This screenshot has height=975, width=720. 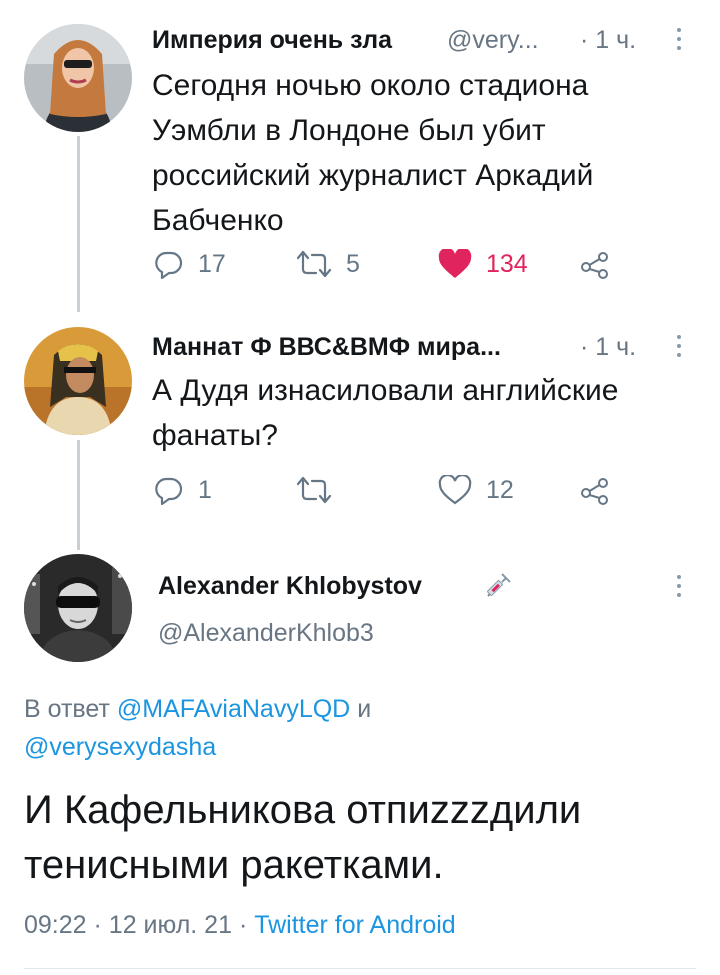 What do you see at coordinates (212, 263) in the screenshot?
I see `reply-count: 17` at bounding box center [212, 263].